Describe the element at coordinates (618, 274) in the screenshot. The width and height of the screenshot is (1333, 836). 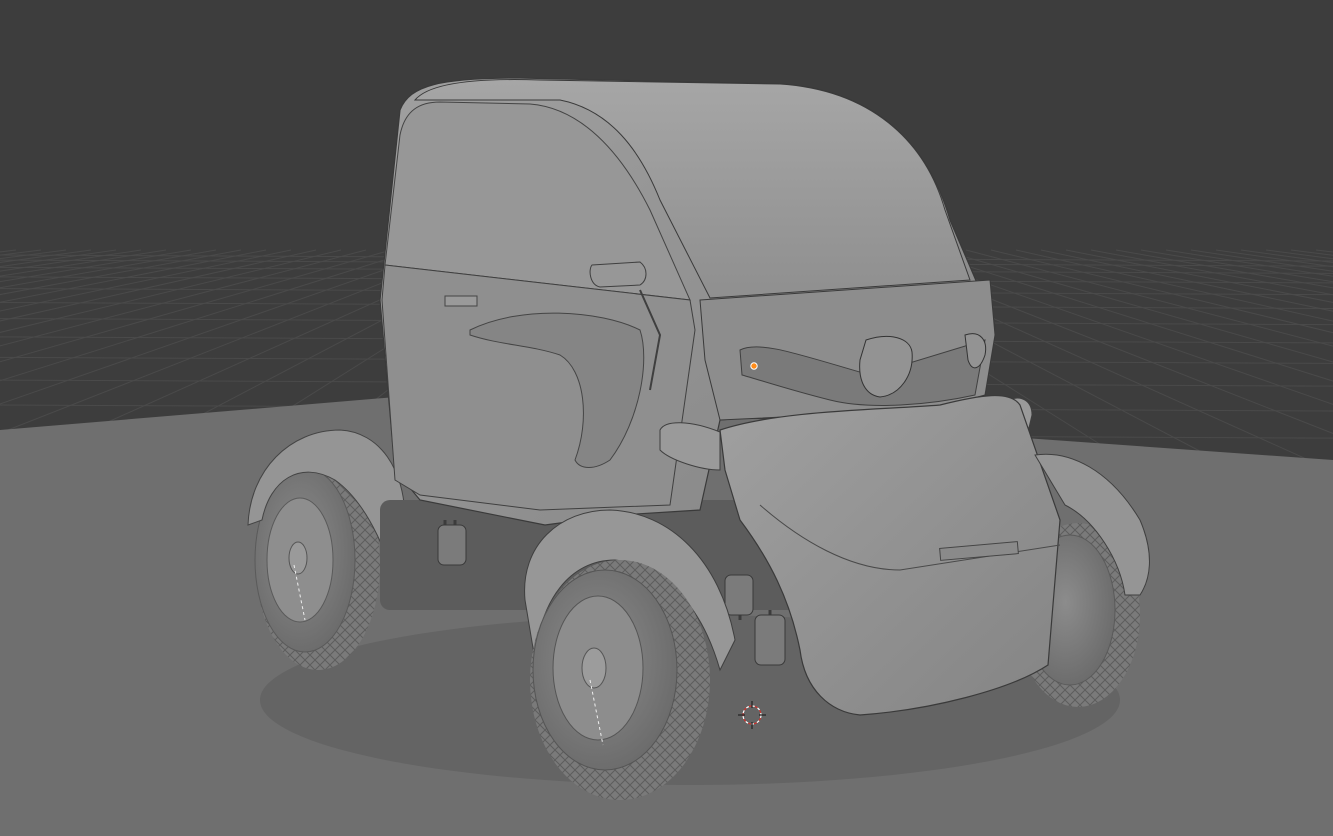
I see `side-mirror` at that location.